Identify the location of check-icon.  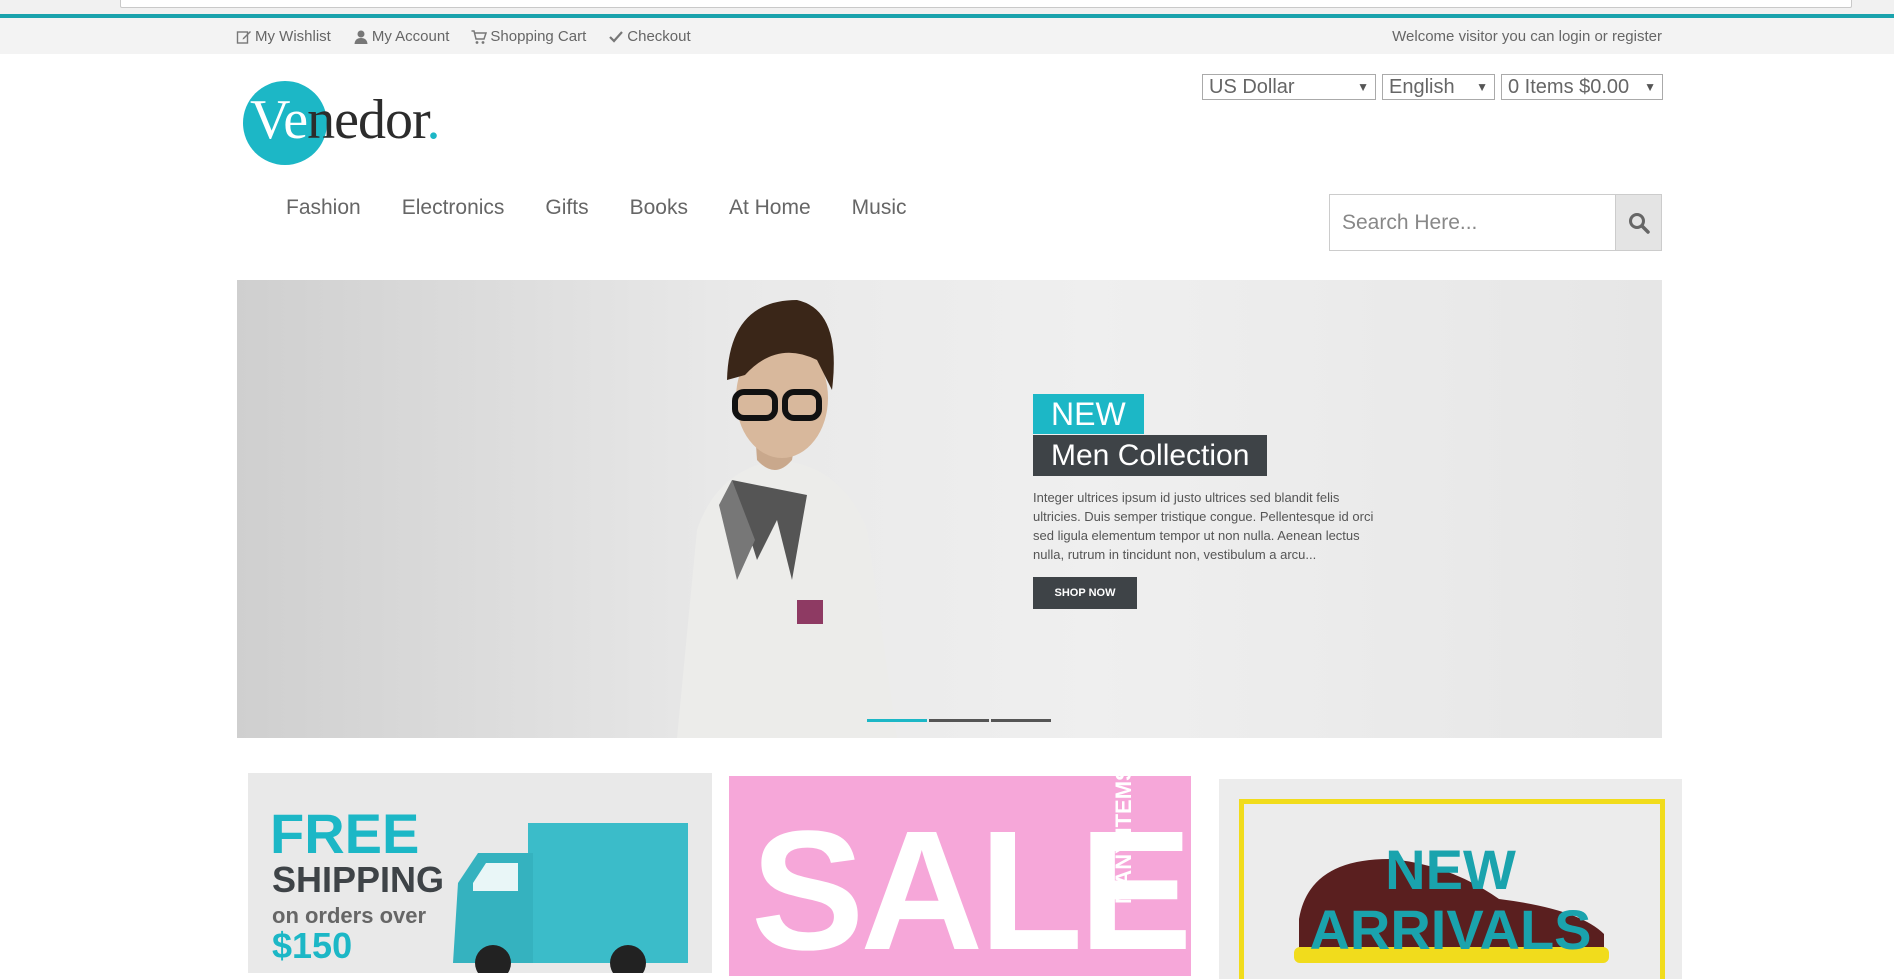
(616, 36).